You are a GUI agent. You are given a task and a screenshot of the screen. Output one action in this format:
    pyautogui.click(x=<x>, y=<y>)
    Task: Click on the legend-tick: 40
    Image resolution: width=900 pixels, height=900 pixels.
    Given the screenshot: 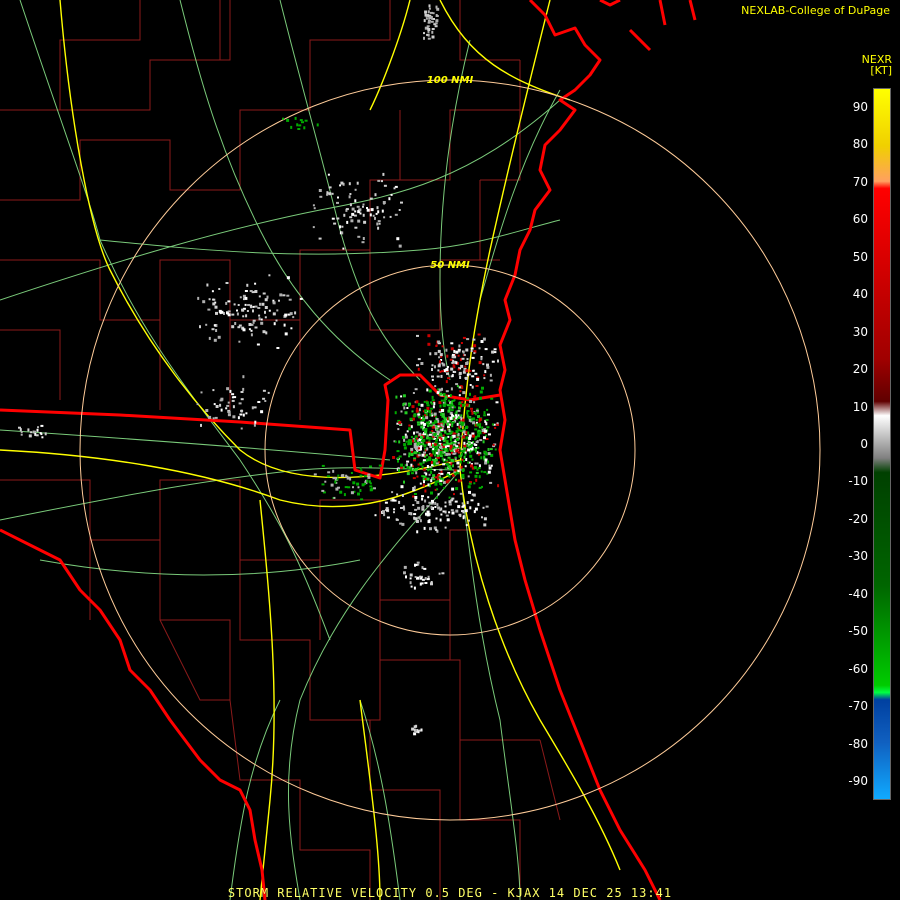 What is the action you would take?
    pyautogui.click(x=860, y=294)
    